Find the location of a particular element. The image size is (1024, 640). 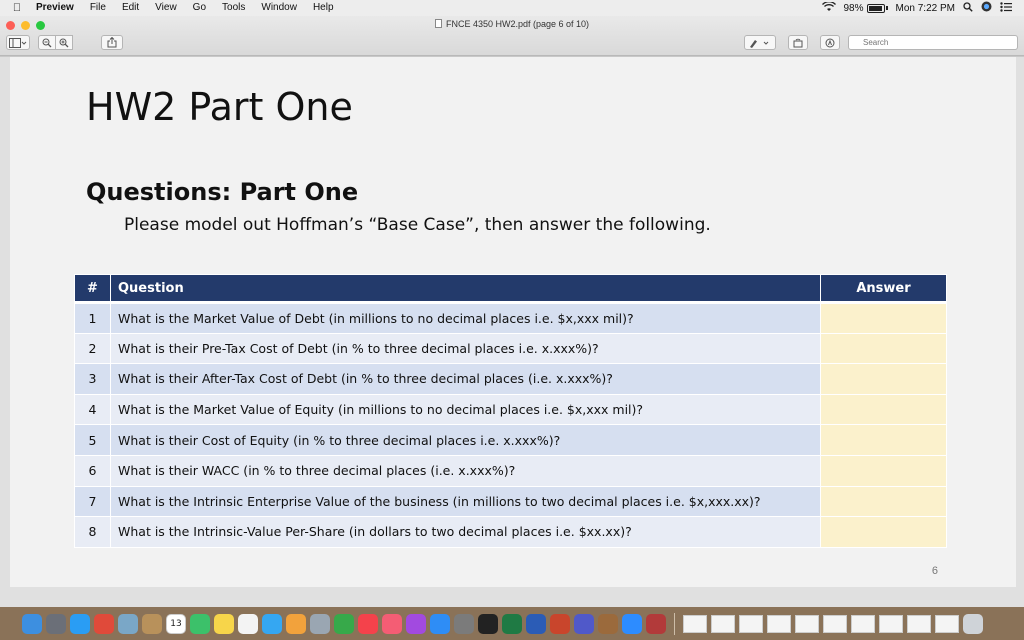

menu-go: Go is located at coordinates (199, 8).